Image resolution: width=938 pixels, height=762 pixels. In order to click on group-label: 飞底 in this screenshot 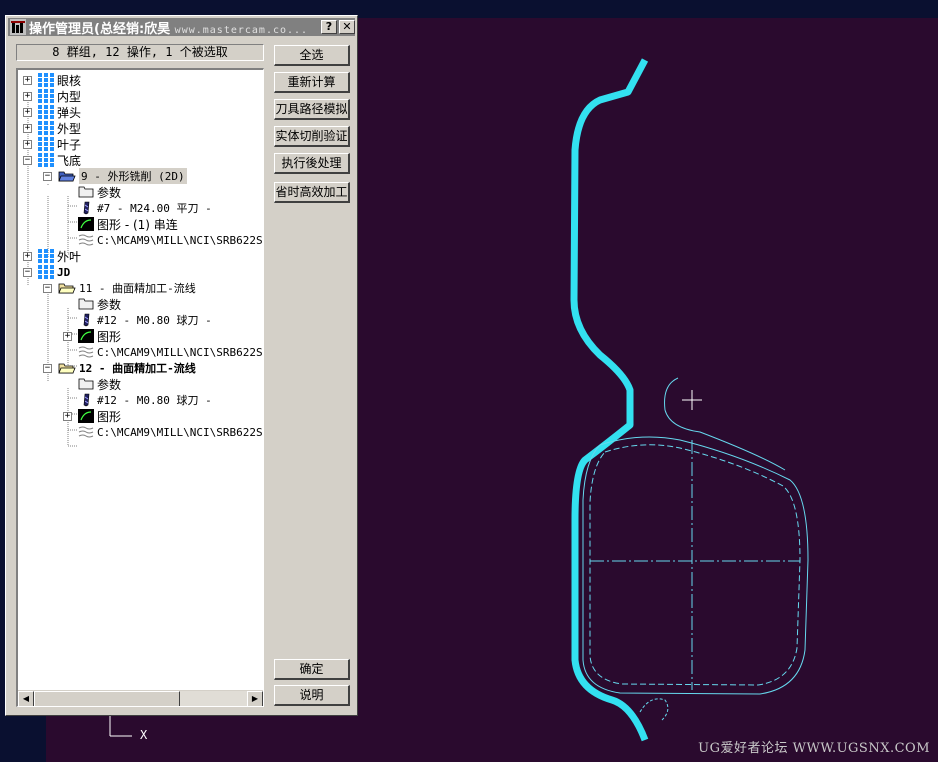, I will do `click(69, 160)`.